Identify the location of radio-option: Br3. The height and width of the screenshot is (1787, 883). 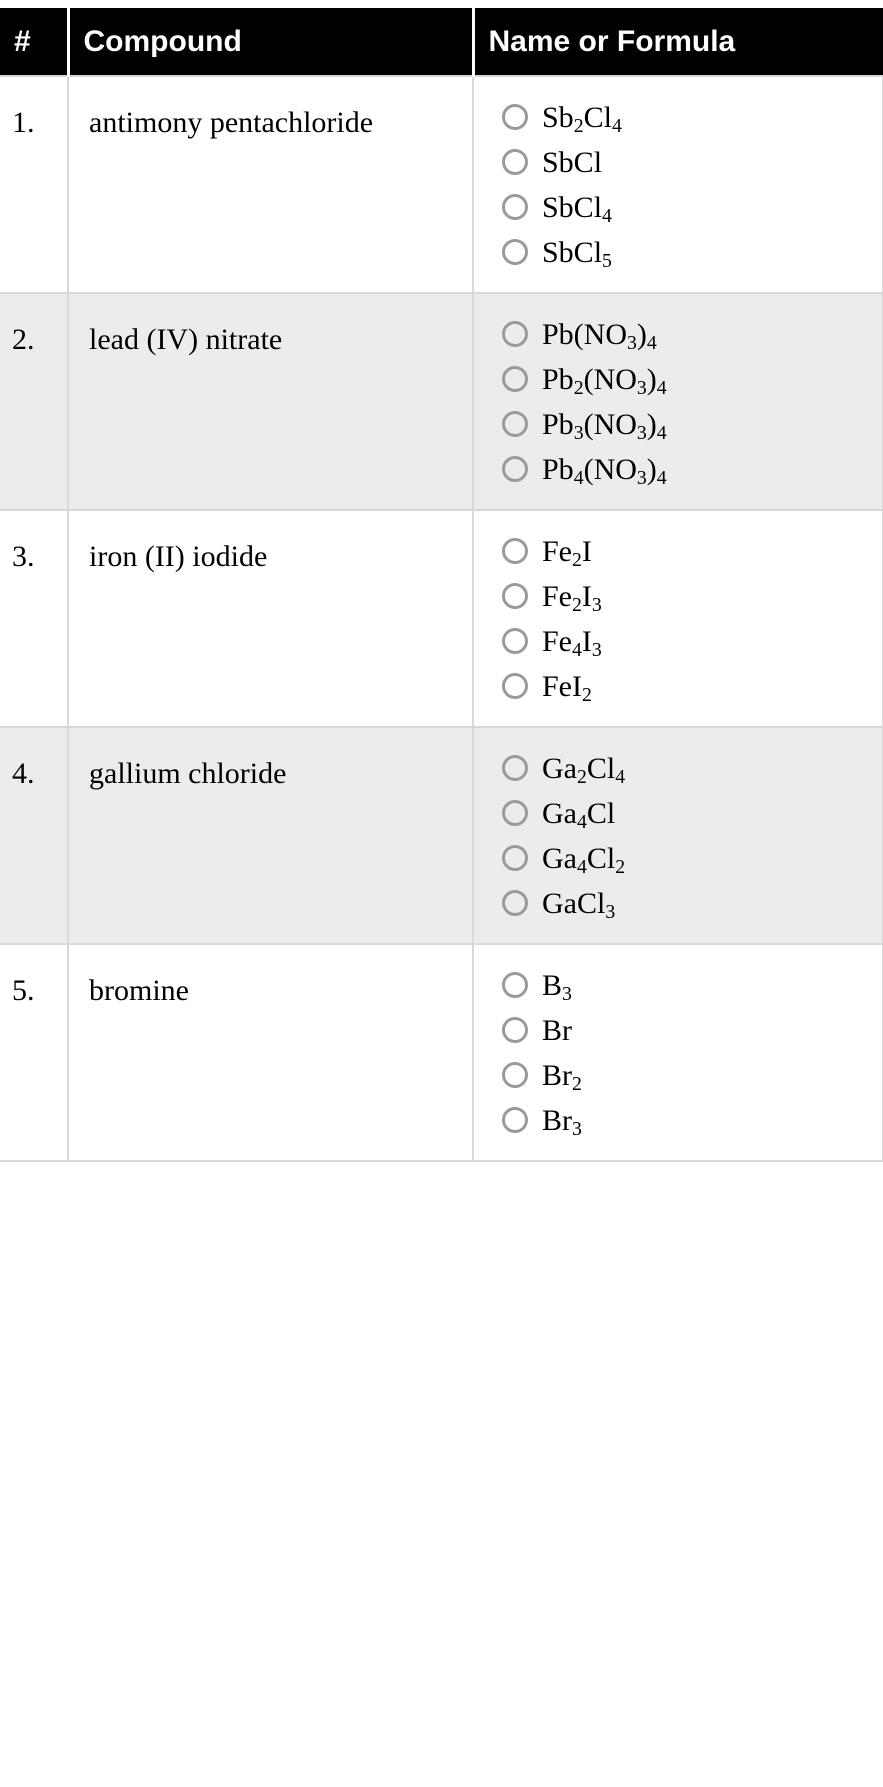
(687, 1121).